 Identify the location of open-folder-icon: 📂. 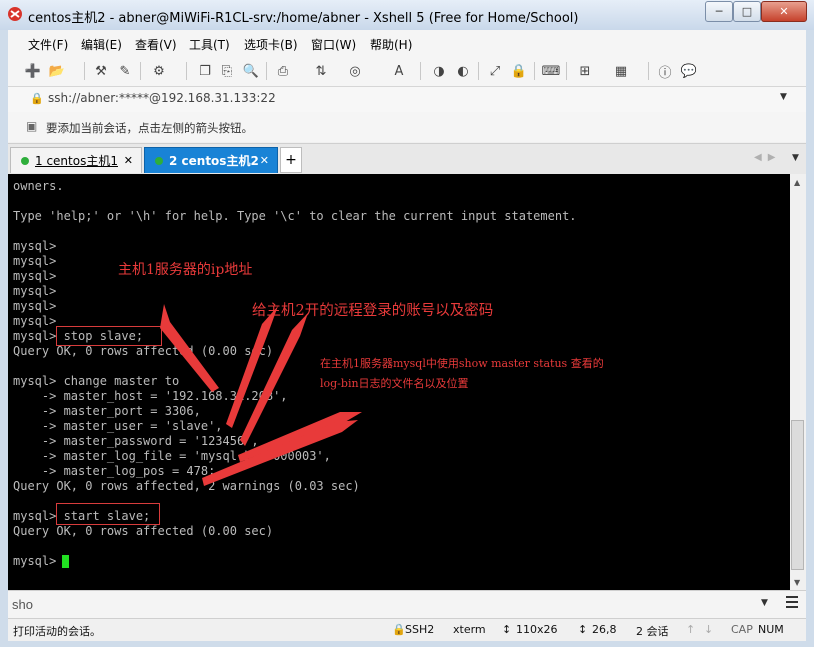
(57, 71).